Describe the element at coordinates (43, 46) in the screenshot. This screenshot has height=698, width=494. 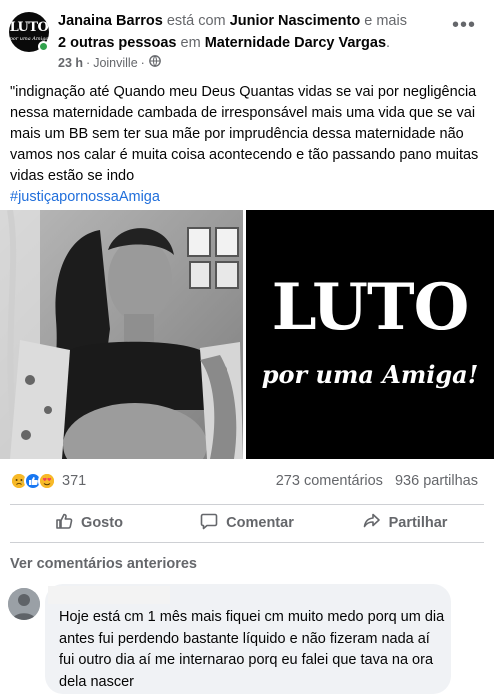
I see `online-status-dot` at that location.